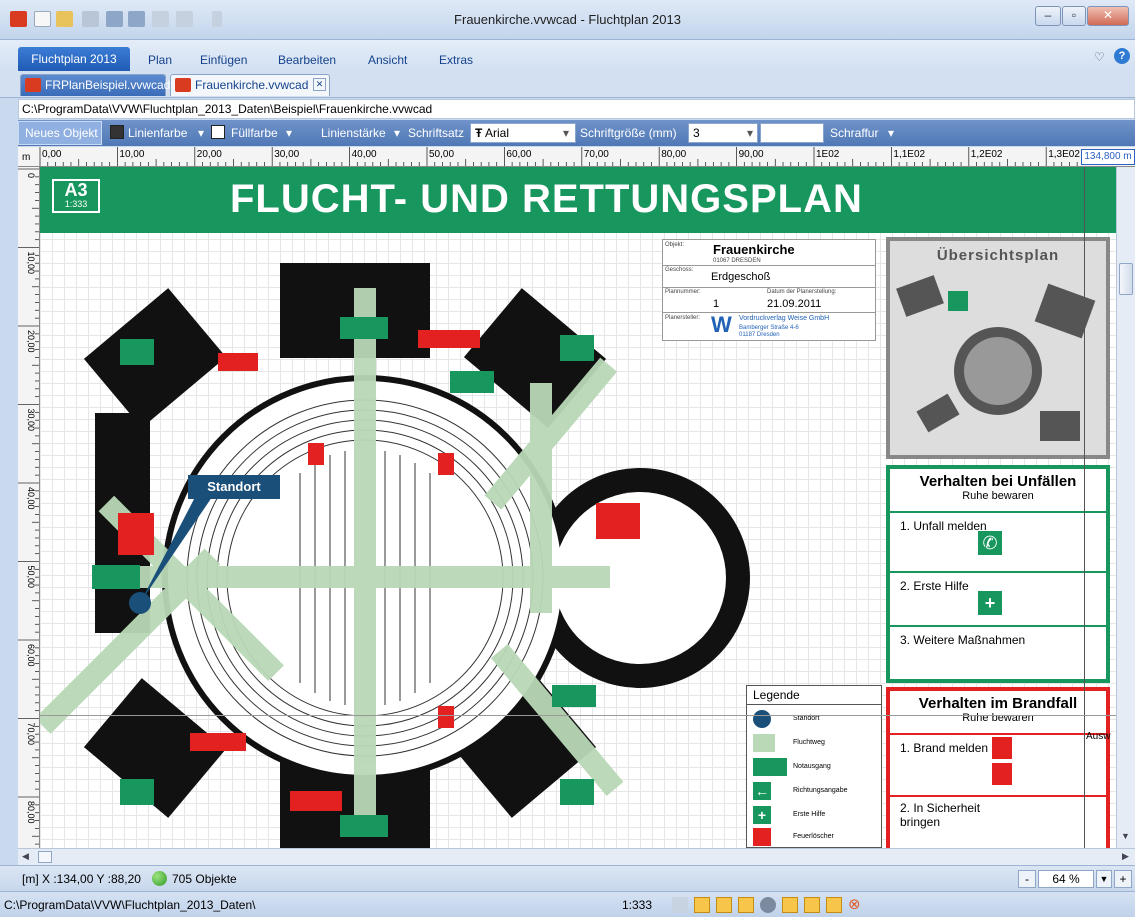  I want to click on measure-icon, so click(812, 905).